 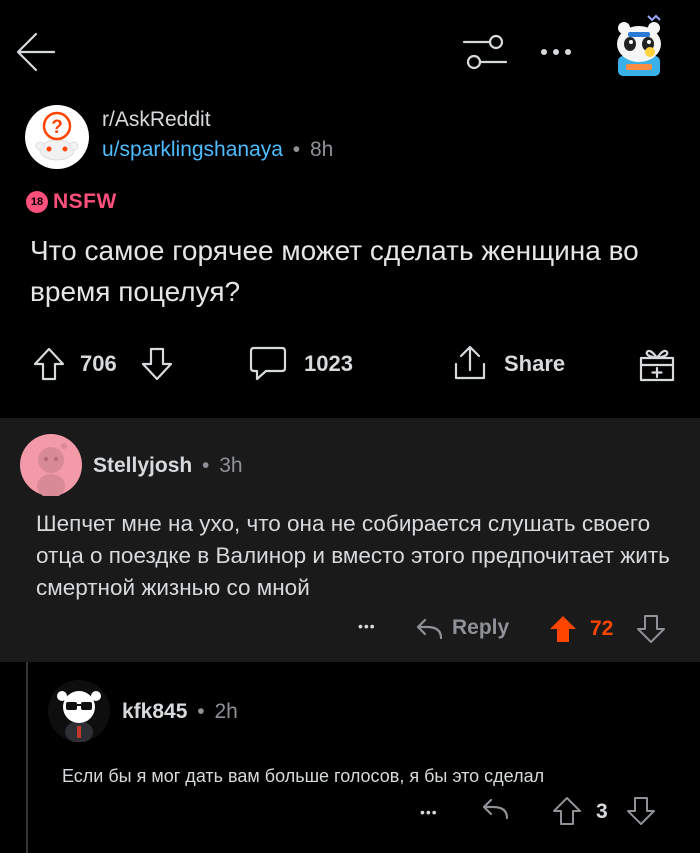 I want to click on nsfw-tag: 18 NSFW, so click(x=71, y=202).